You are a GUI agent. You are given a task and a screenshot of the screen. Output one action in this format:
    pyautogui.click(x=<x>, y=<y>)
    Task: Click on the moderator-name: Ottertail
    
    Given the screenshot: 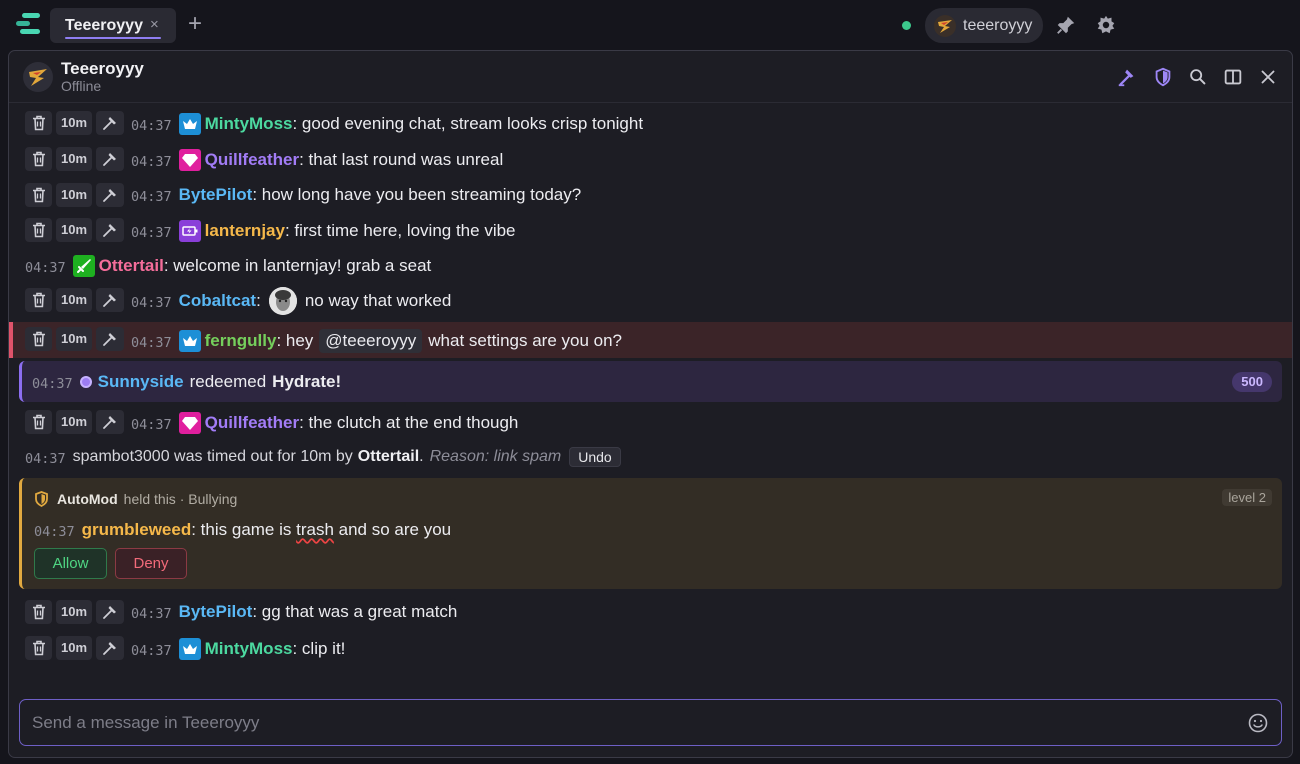 What is the action you would take?
    pyautogui.click(x=388, y=457)
    